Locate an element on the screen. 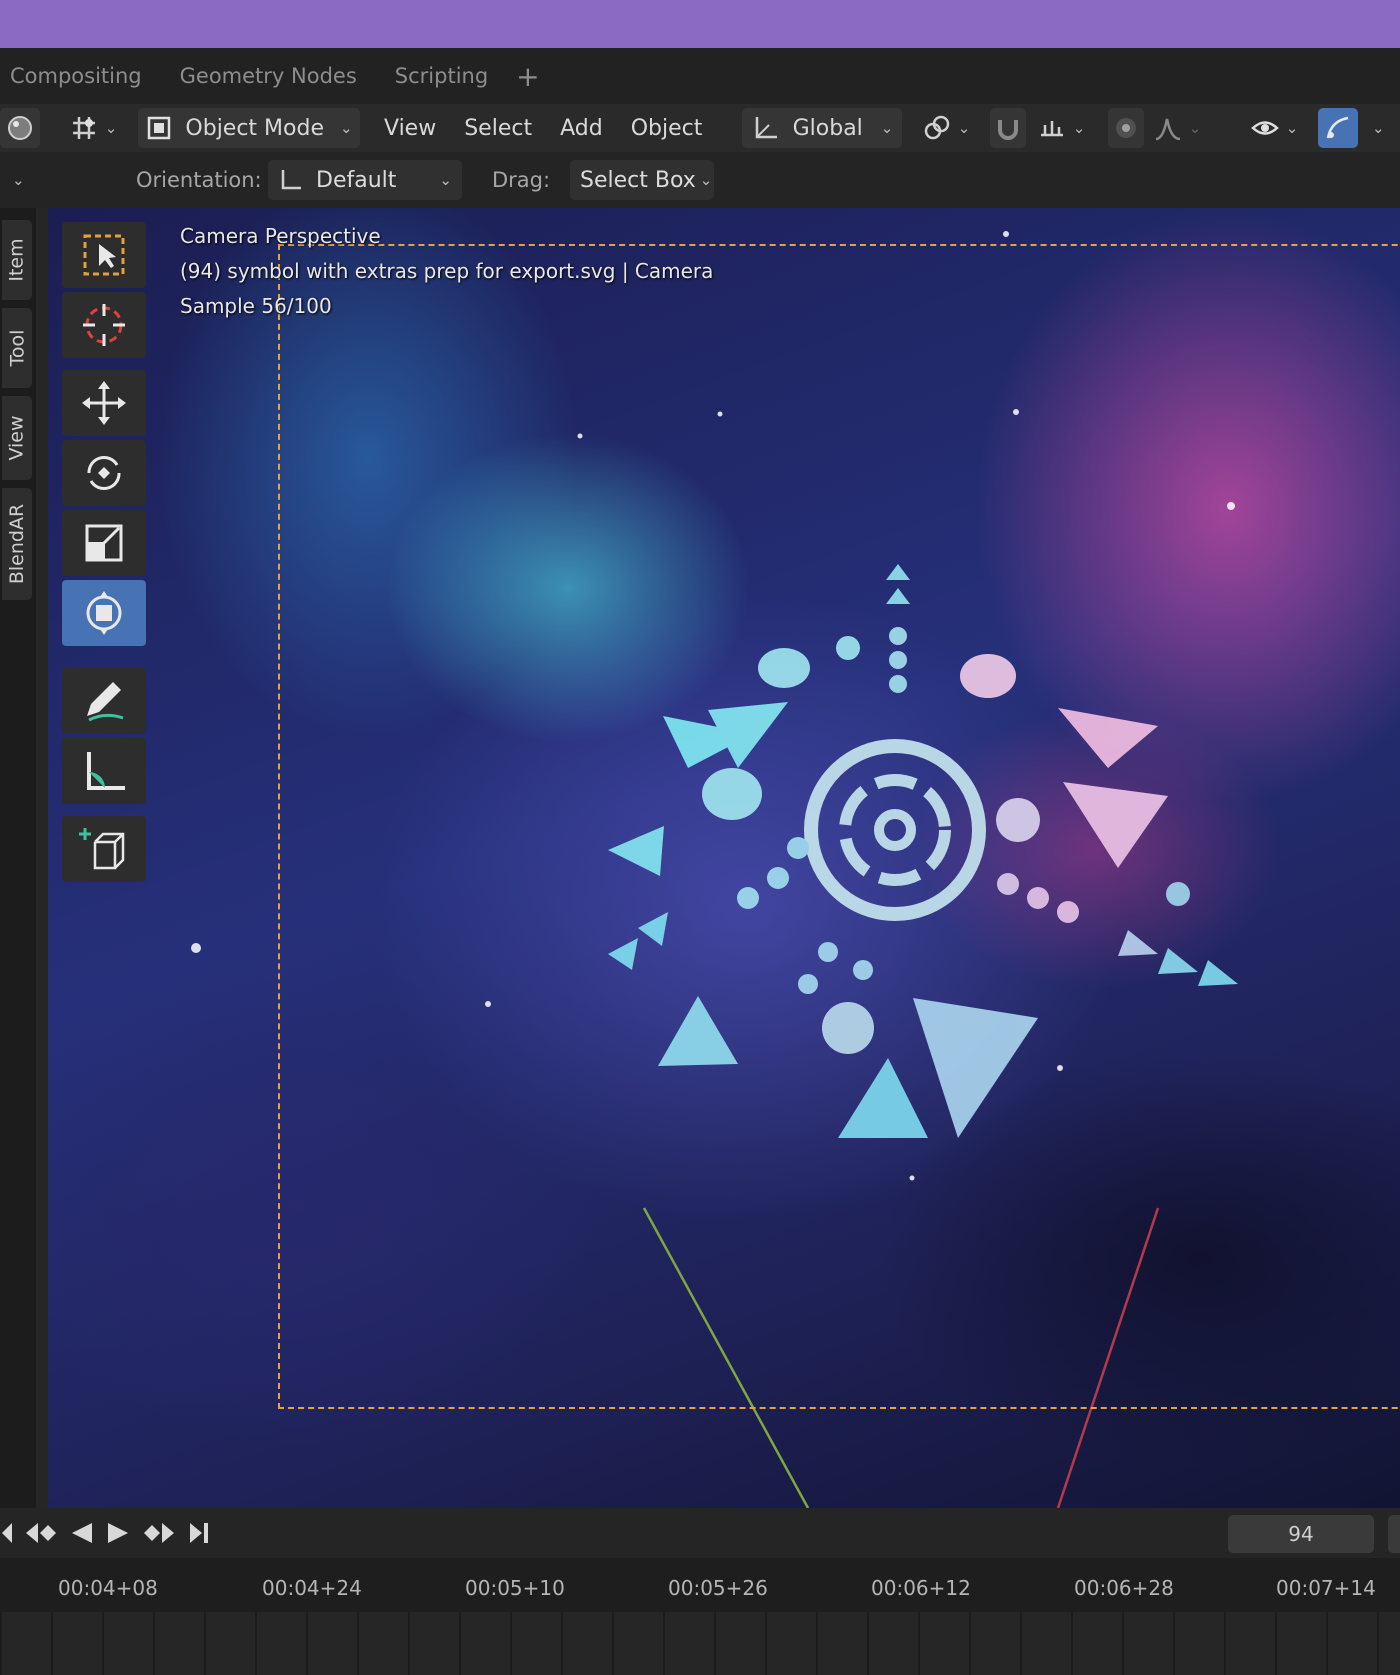 This screenshot has height=1675, width=1400. eye-icon is located at coordinates (1264, 128).